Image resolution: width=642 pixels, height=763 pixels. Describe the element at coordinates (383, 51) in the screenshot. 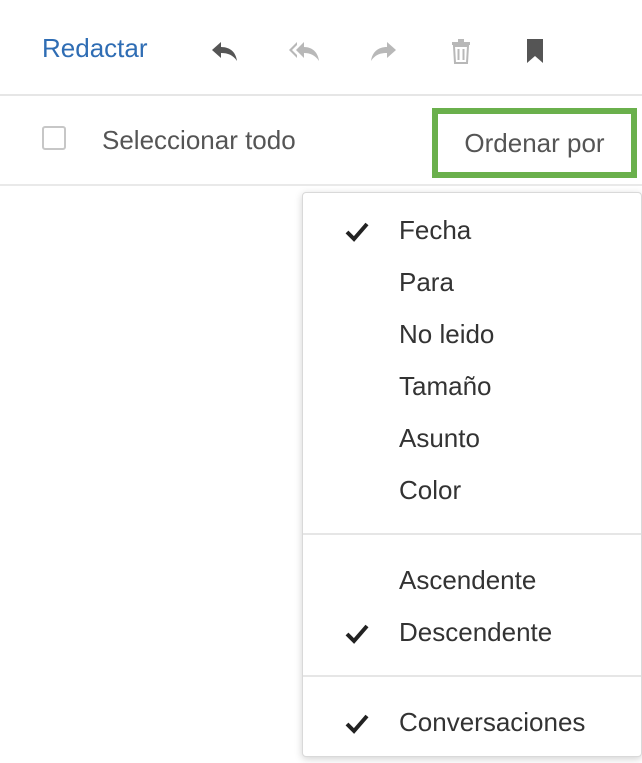

I see `forward-icon` at that location.